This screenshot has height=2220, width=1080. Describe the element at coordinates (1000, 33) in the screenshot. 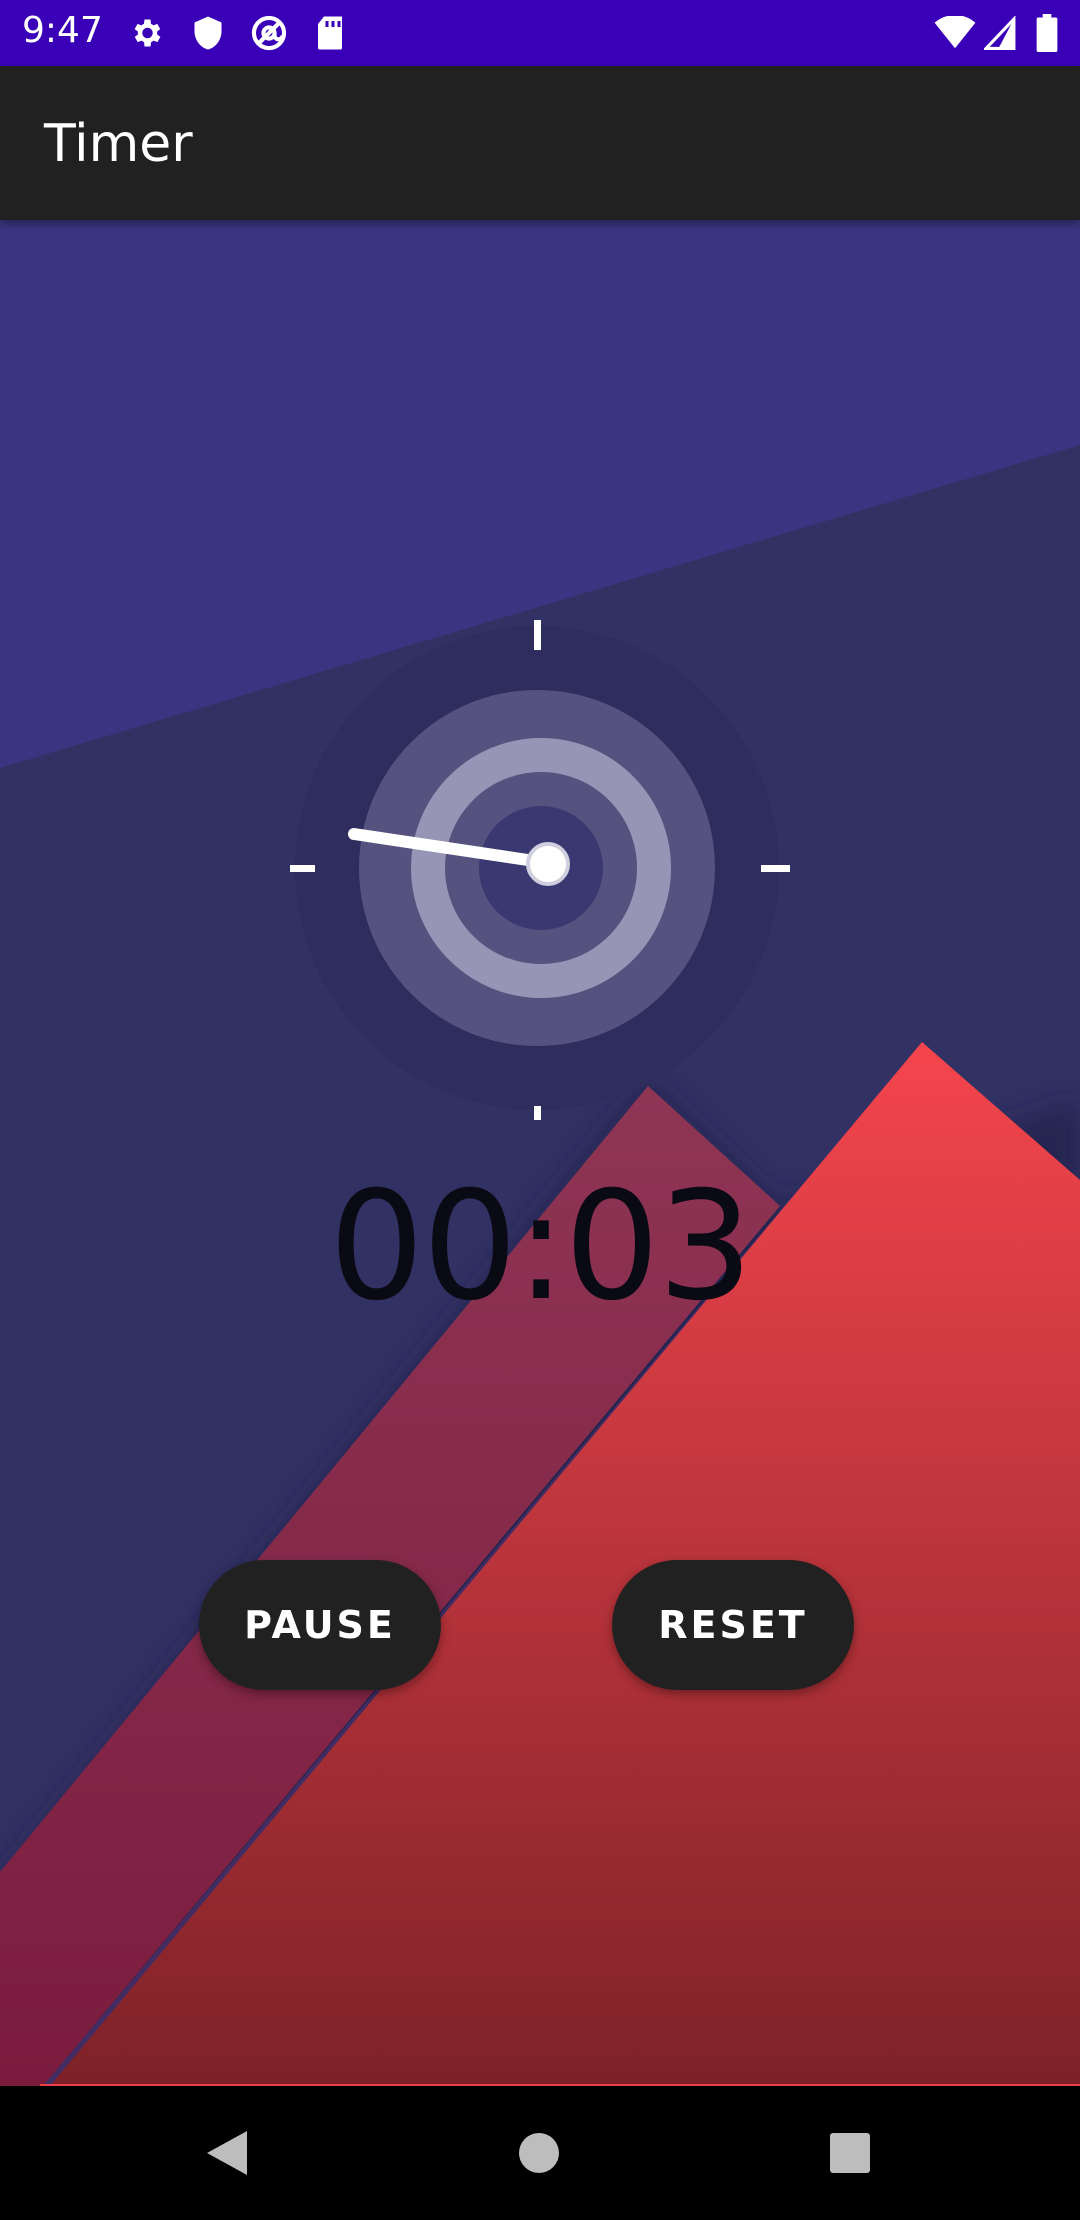

I see `signal-icon` at that location.